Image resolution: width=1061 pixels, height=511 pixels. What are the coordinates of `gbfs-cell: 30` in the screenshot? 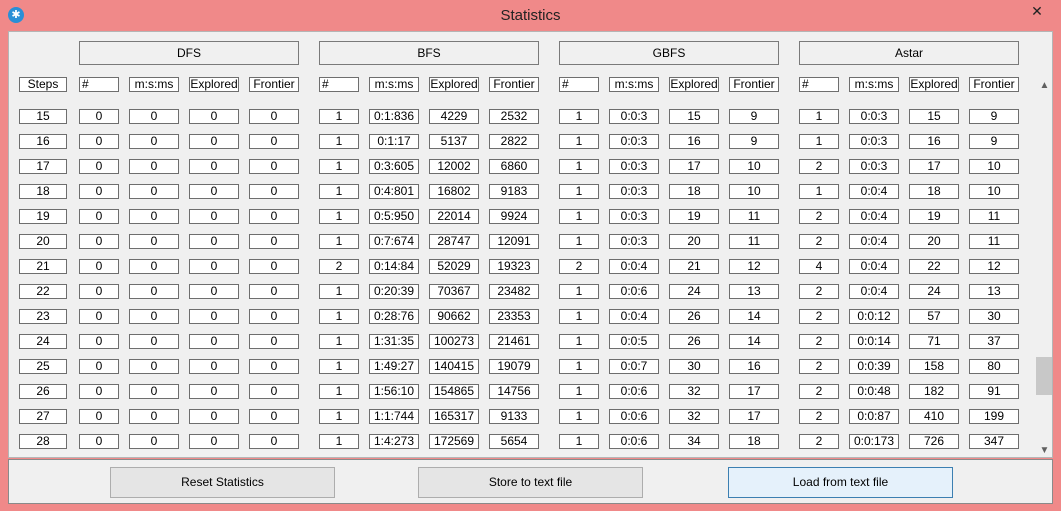 It's located at (694, 366).